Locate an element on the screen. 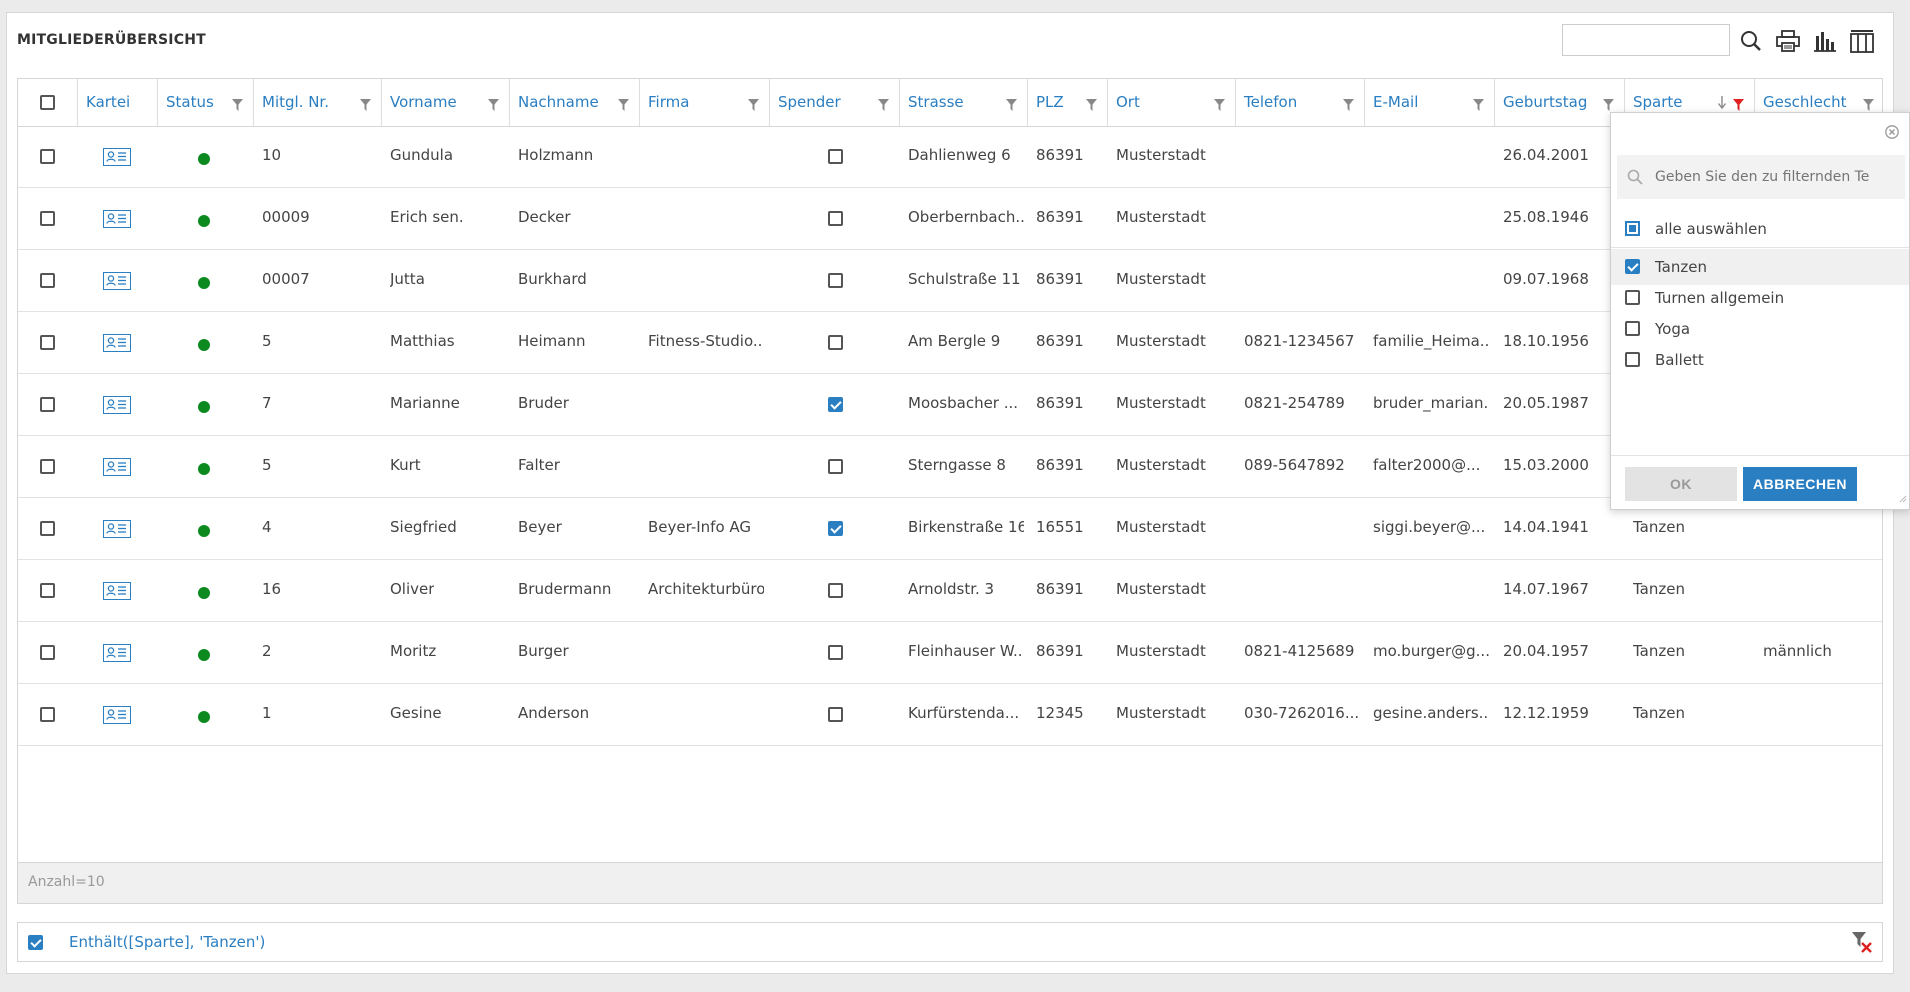 Image resolution: width=1910 pixels, height=992 pixels. header-select-all is located at coordinates (48, 102).